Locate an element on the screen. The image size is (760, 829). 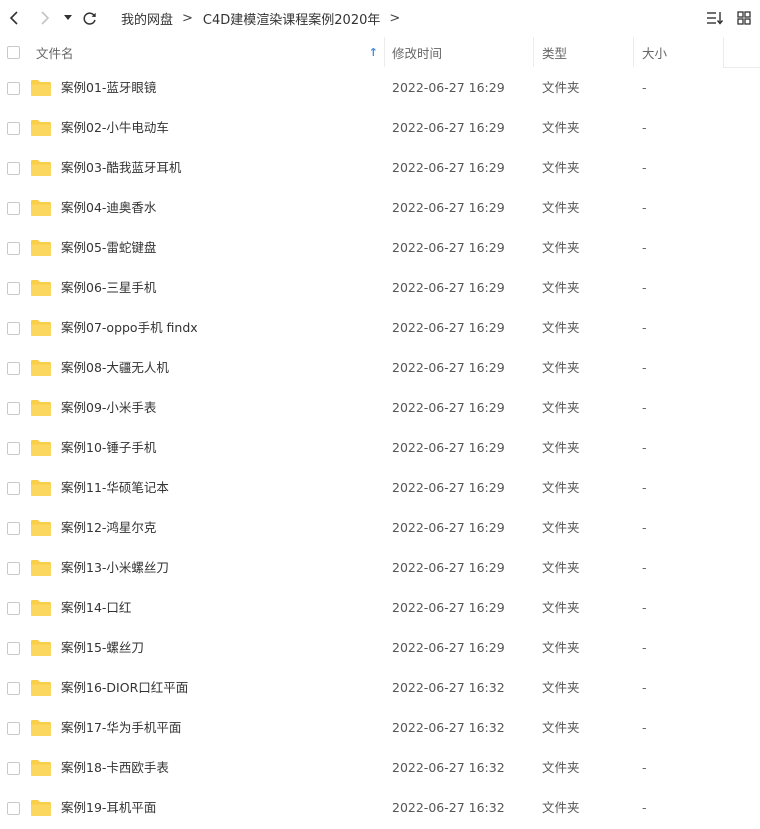
table-row: 案例02-小牛电动车 2022-06-27 16:29 文件夹 - is located at coordinates (380, 128).